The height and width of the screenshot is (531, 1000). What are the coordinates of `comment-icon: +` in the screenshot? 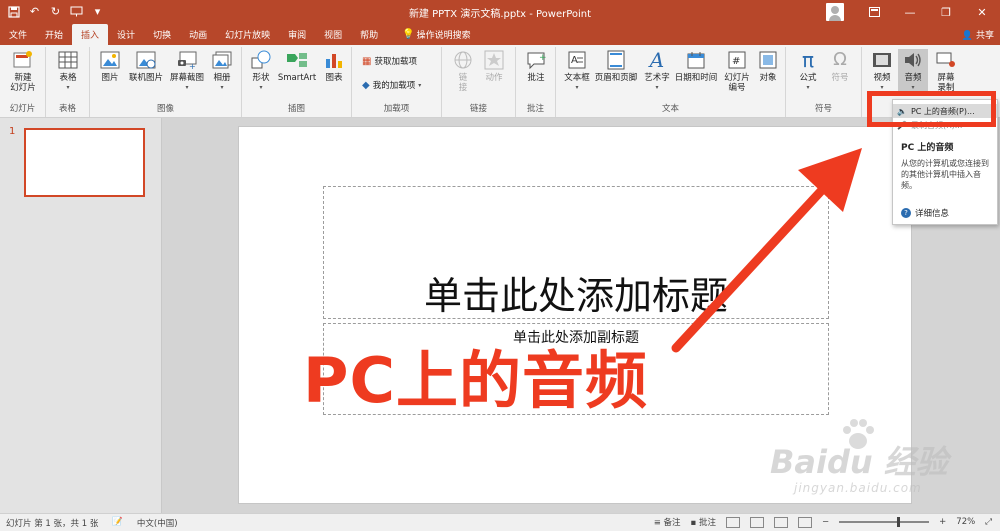 It's located at (536, 60).